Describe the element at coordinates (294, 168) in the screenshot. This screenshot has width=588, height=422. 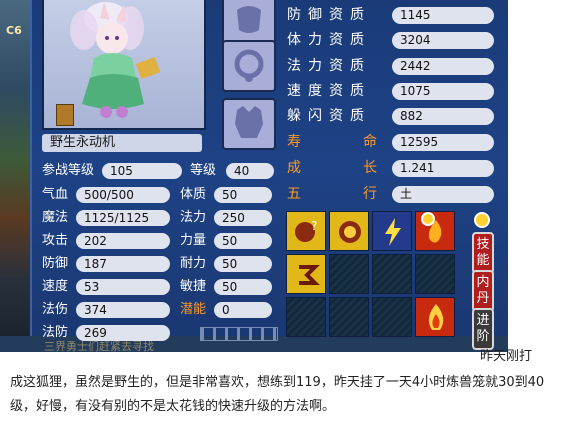
I see `attr-label-growth-a: 成` at that location.